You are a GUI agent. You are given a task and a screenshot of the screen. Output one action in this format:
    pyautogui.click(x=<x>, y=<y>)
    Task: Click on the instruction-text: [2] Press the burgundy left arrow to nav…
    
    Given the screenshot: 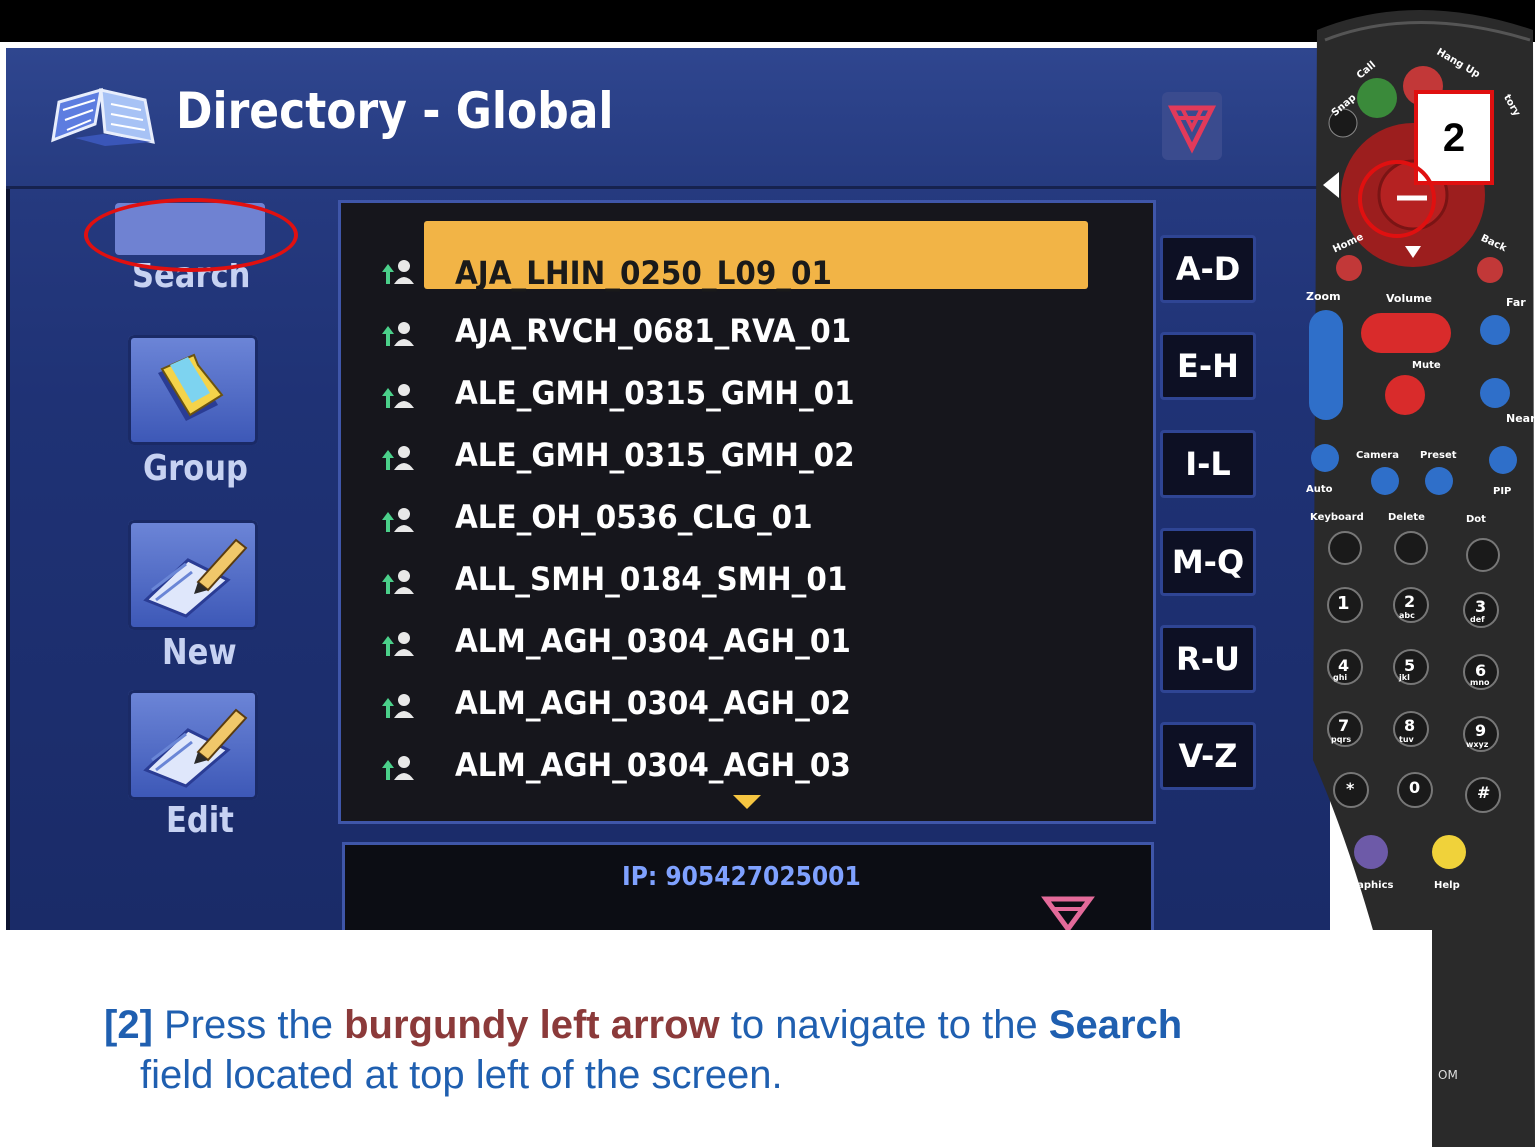 What is the action you would take?
    pyautogui.click(x=643, y=1050)
    